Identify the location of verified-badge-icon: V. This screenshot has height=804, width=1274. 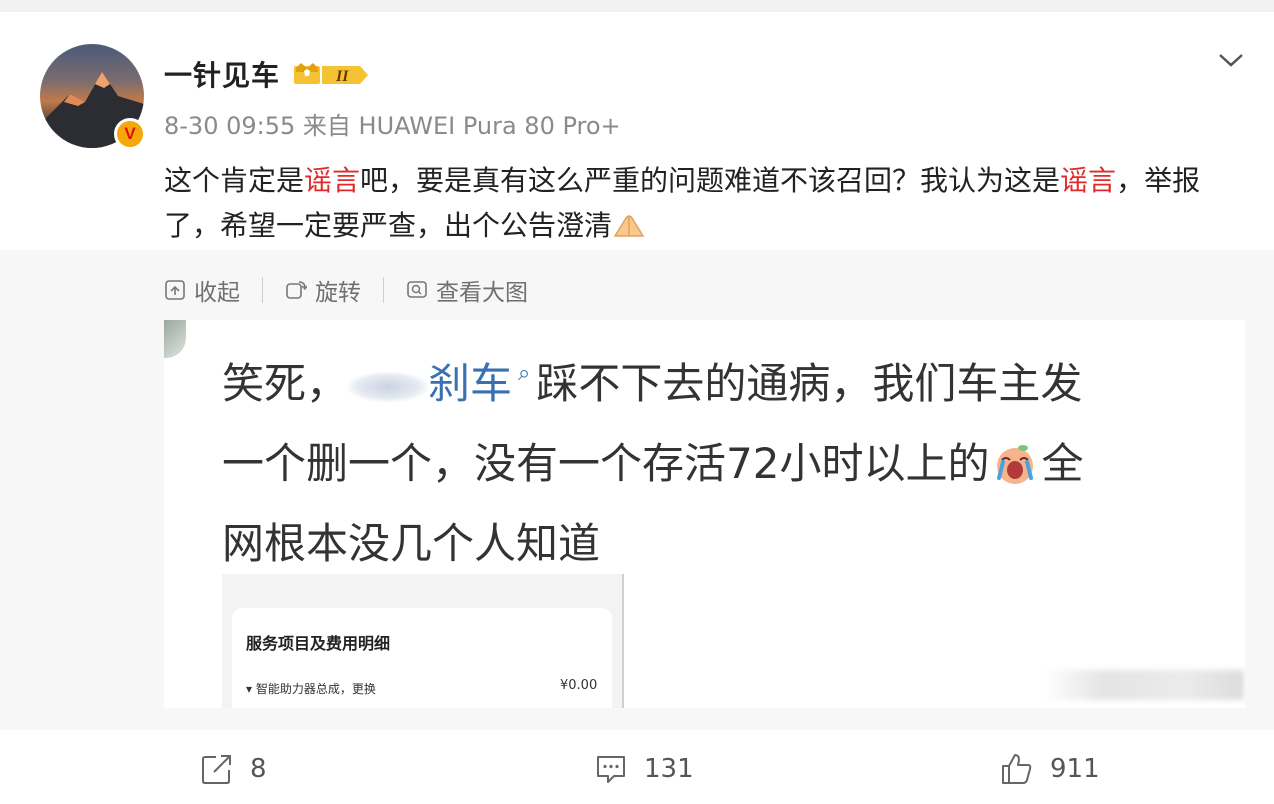
(130, 134).